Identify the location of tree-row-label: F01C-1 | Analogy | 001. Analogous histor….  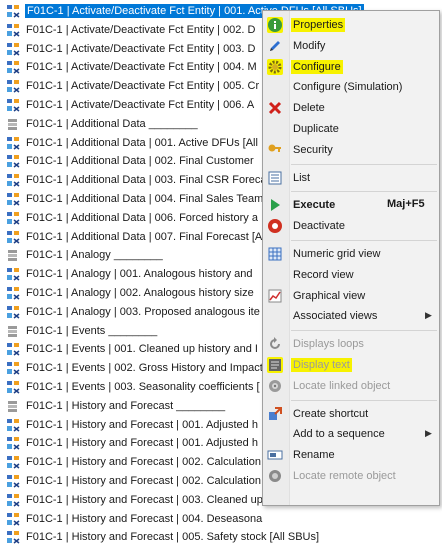
(139, 274).